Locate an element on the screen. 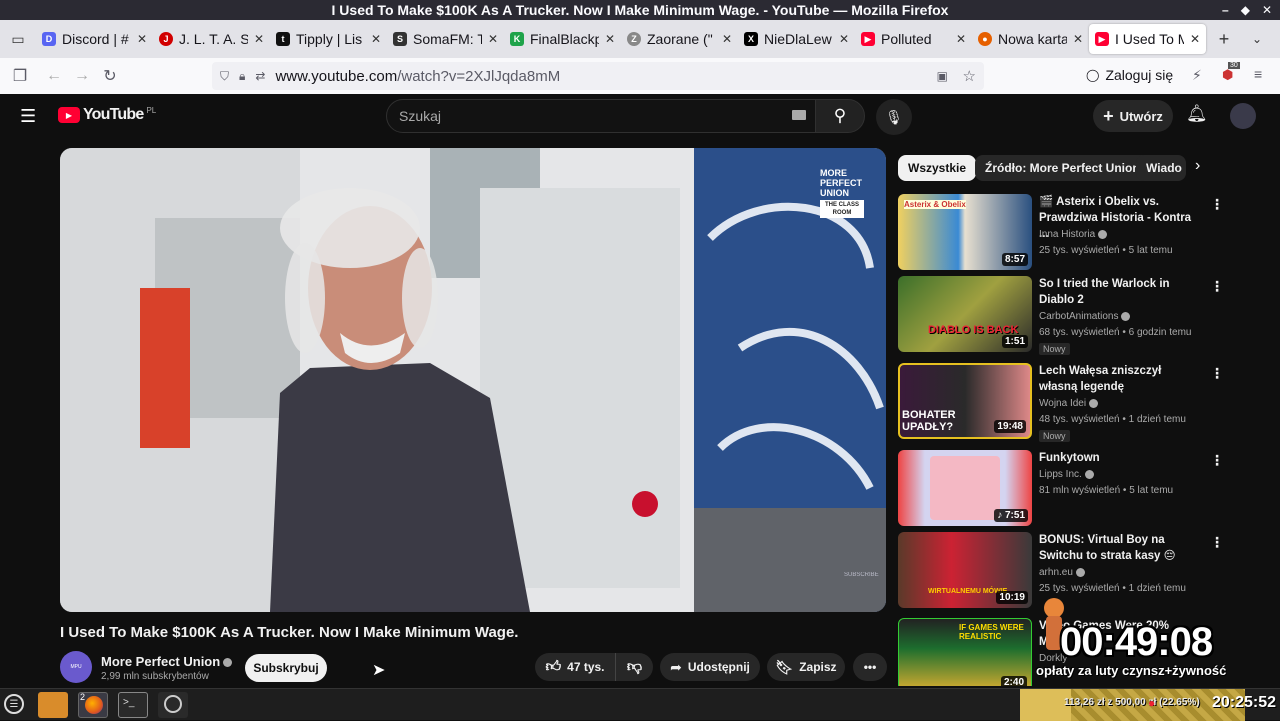  tab-zaorane: Z Zaorane (" ✕ is located at coordinates (679, 39).